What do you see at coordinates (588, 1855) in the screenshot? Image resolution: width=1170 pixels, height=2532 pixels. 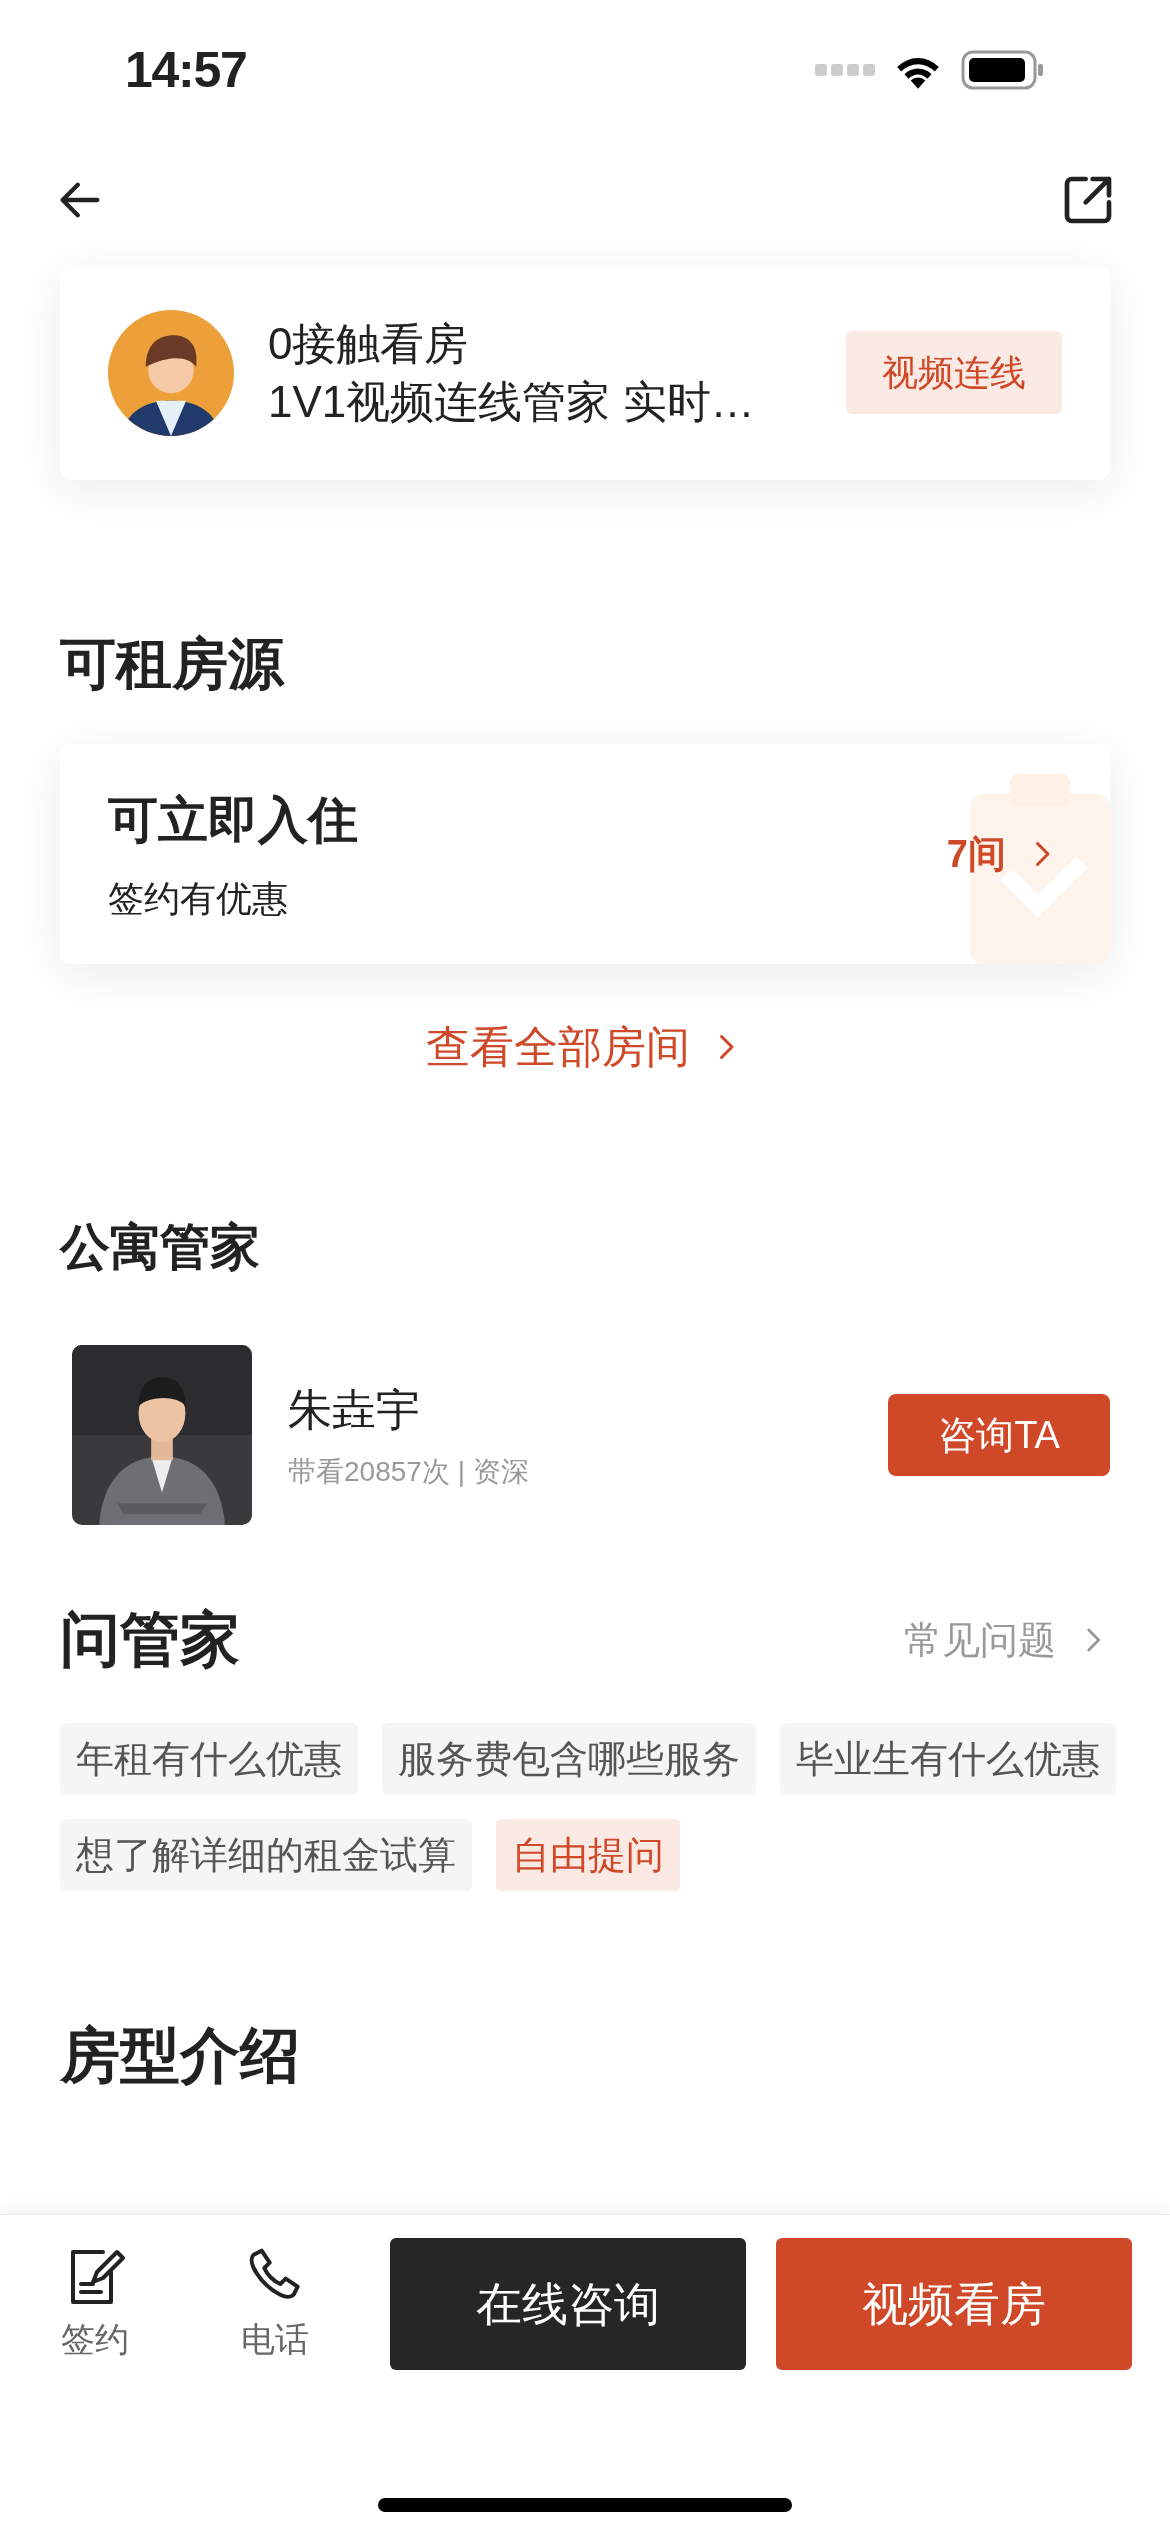 I see `ask-question-button: 自由提问` at bounding box center [588, 1855].